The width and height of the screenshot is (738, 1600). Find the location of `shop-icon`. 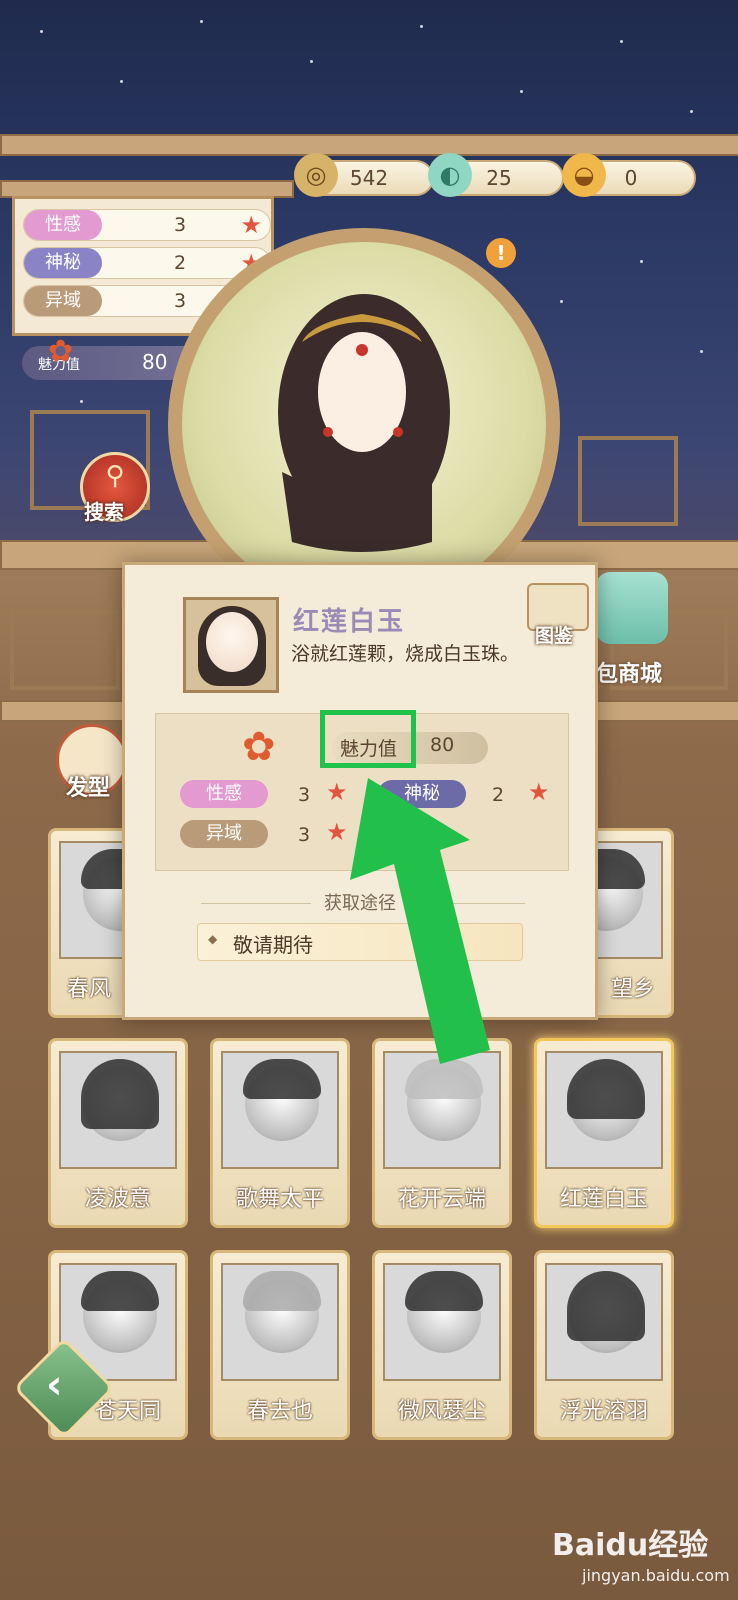

shop-icon is located at coordinates (632, 608).